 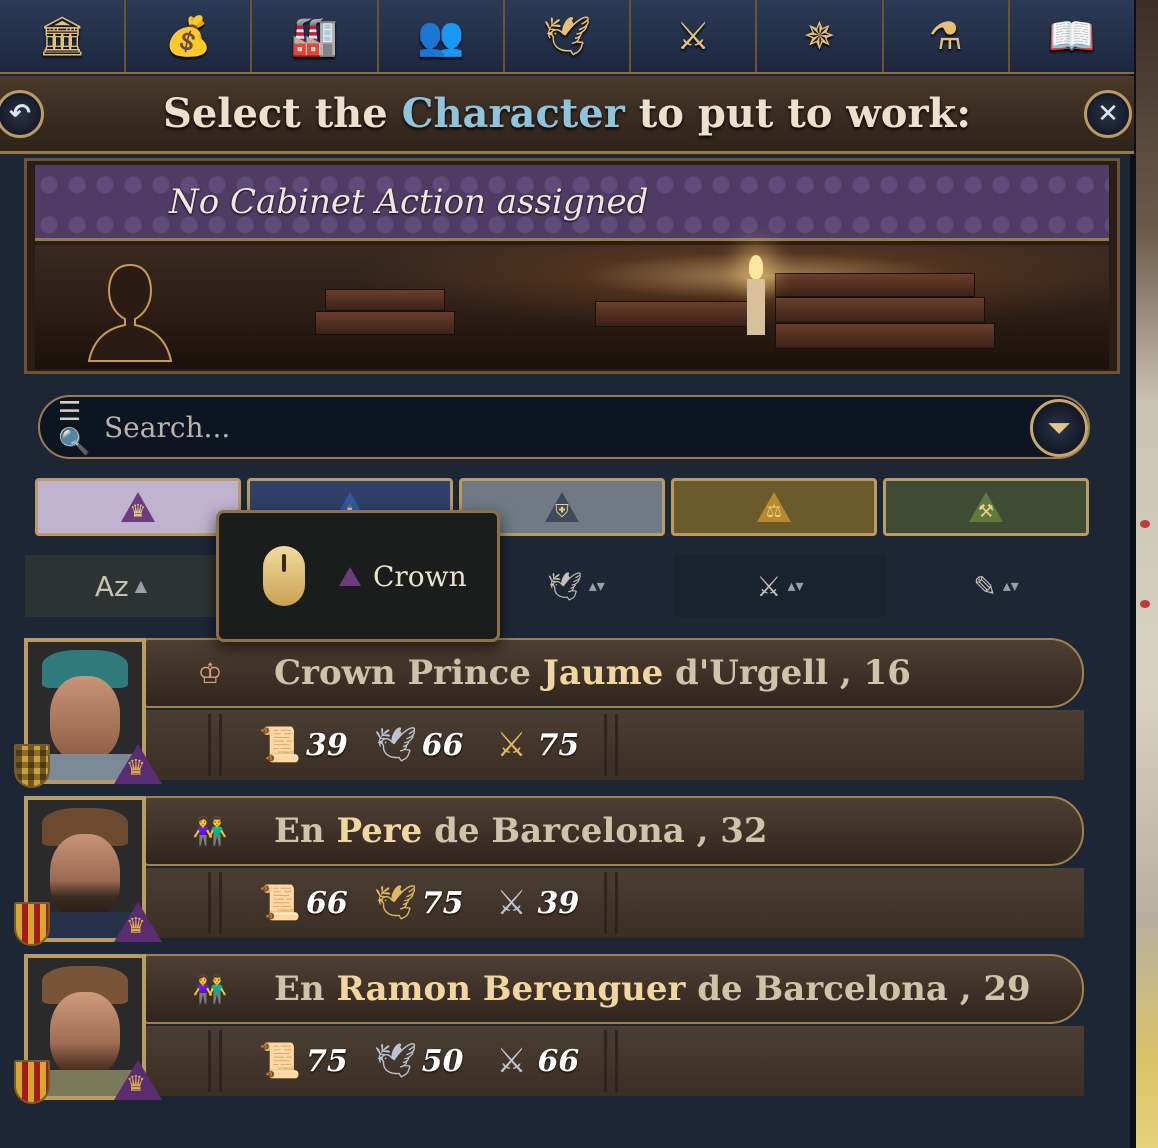 I want to click on panel-edge, so click(x=1133, y=574).